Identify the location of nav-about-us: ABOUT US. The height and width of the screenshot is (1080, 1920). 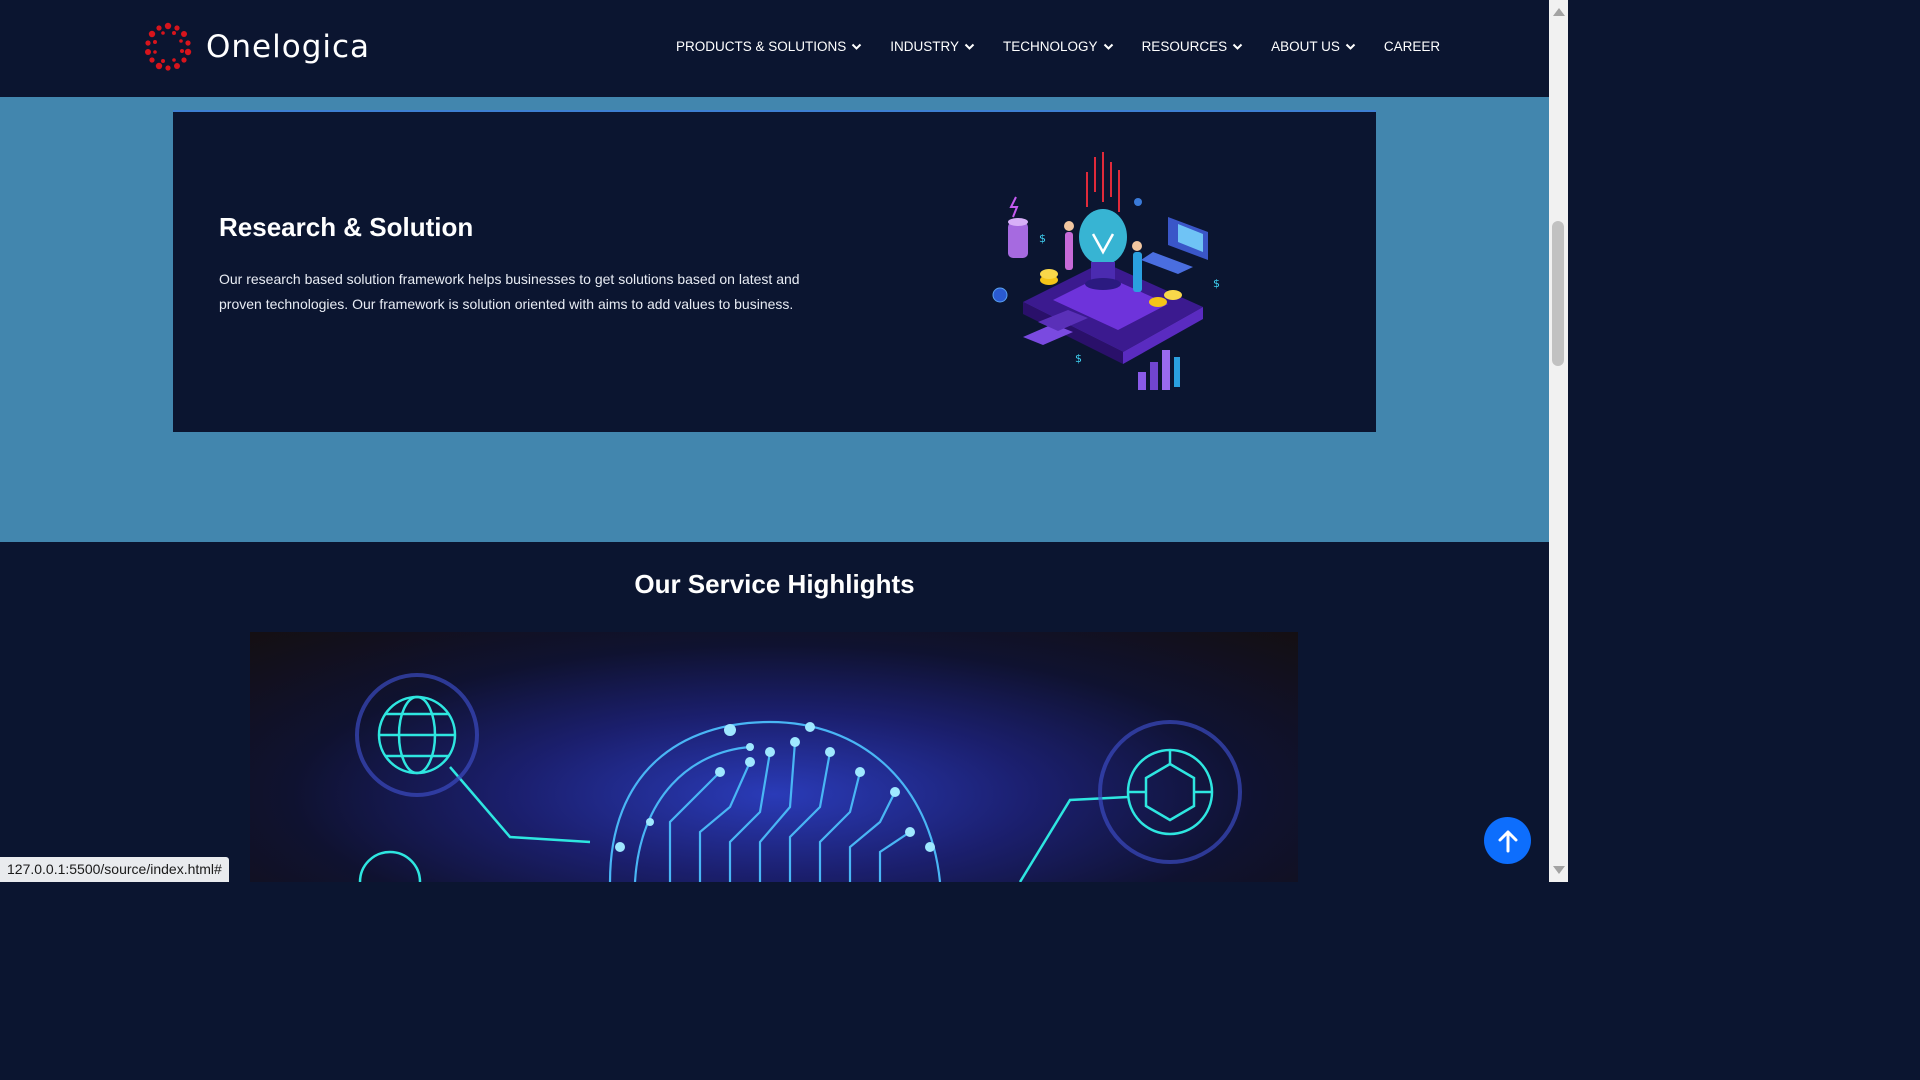
(1313, 46).